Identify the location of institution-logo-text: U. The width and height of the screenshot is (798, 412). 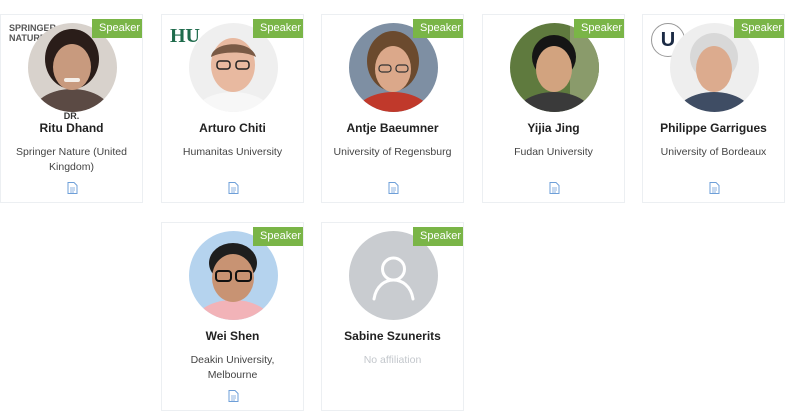
(668, 40).